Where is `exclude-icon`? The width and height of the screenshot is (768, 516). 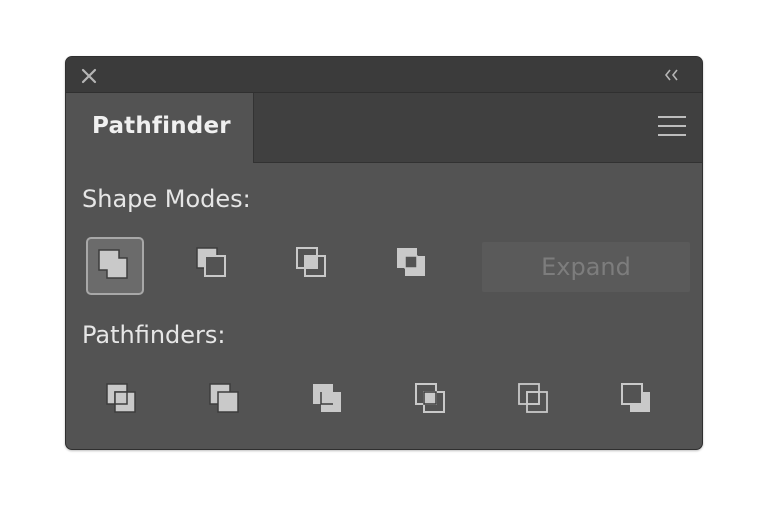 exclude-icon is located at coordinates (411, 262).